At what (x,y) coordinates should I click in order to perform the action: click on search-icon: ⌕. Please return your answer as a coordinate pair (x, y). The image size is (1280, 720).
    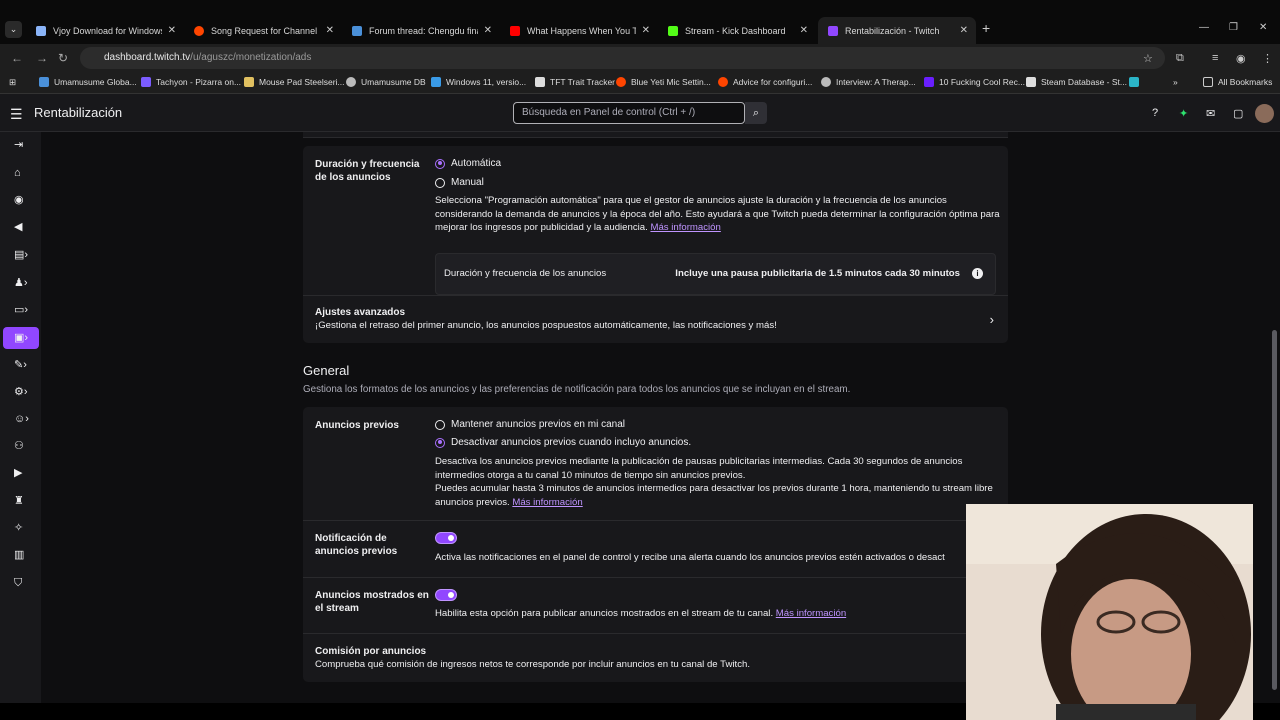
    Looking at the image, I should click on (756, 113).